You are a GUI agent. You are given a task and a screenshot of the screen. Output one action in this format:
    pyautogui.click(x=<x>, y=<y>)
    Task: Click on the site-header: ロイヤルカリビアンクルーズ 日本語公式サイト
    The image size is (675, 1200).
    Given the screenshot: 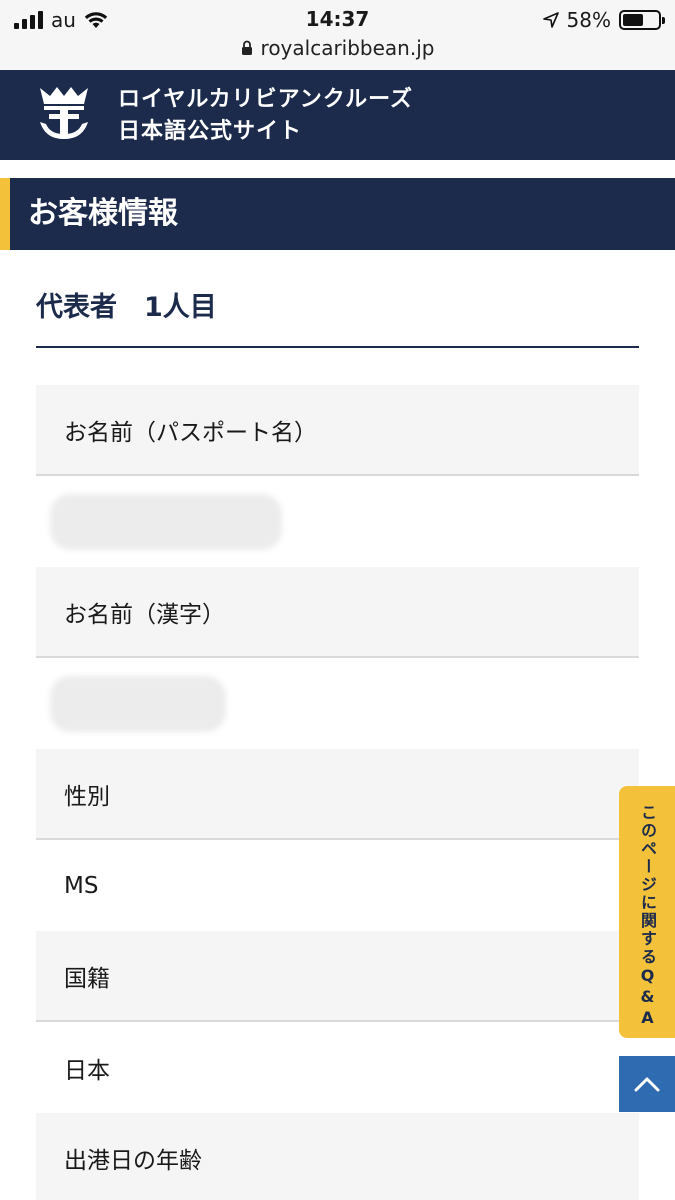 What is the action you would take?
    pyautogui.click(x=337, y=115)
    